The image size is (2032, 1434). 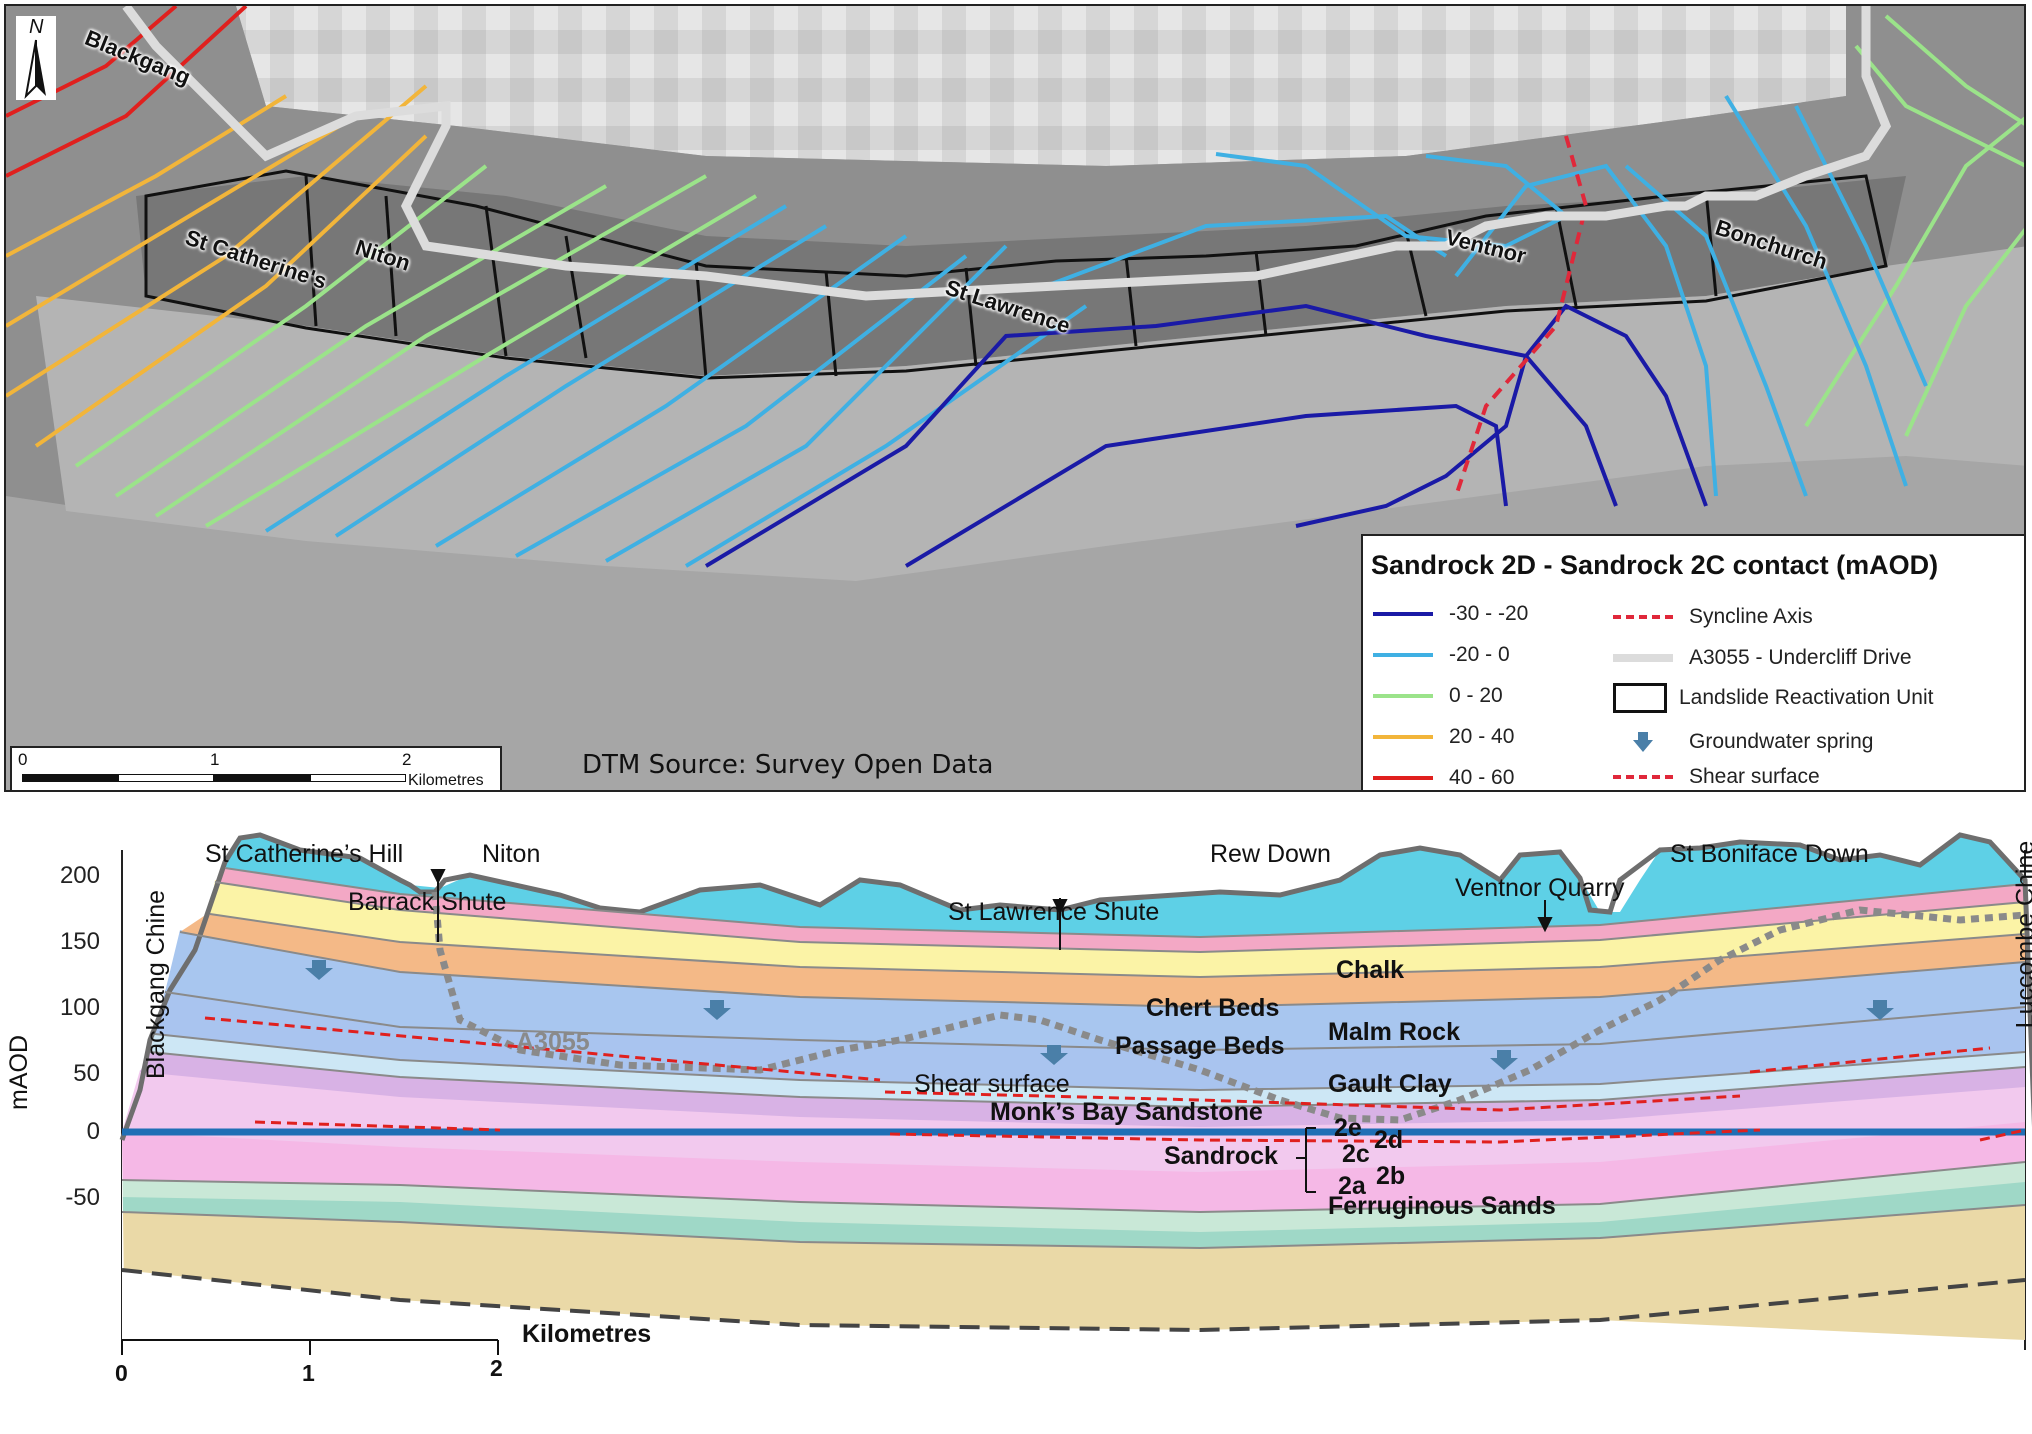 I want to click on label-blackgang-chine: Blackgang Chine, so click(x=156, y=984).